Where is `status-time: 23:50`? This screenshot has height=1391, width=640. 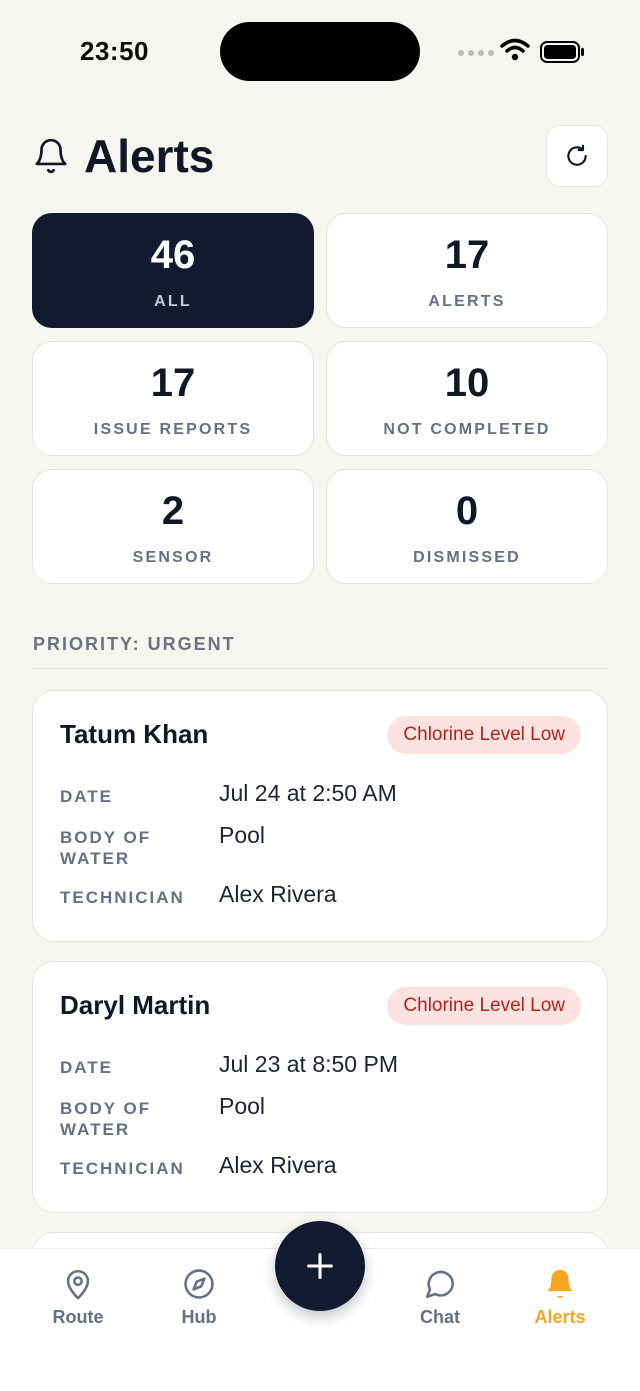
status-time: 23:50 is located at coordinates (114, 51).